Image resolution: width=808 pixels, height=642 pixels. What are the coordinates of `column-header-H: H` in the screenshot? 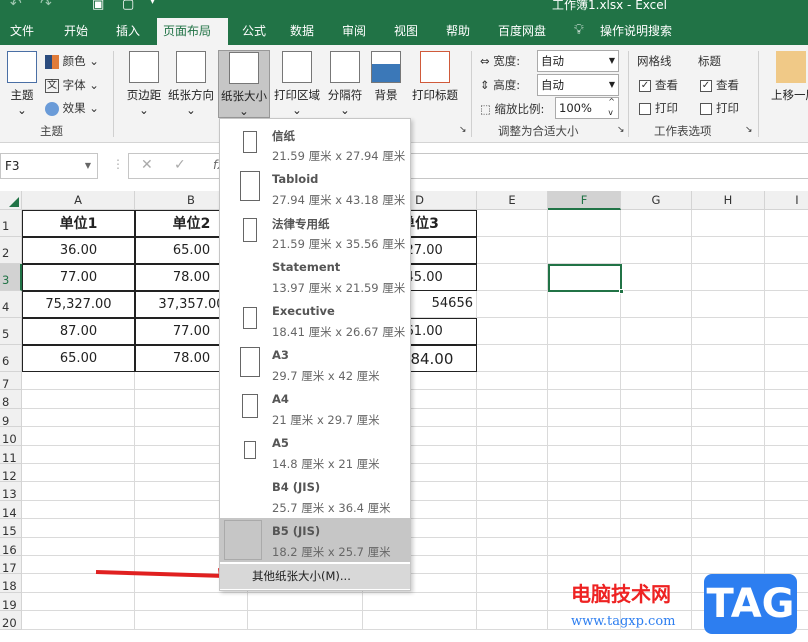 It's located at (728, 200).